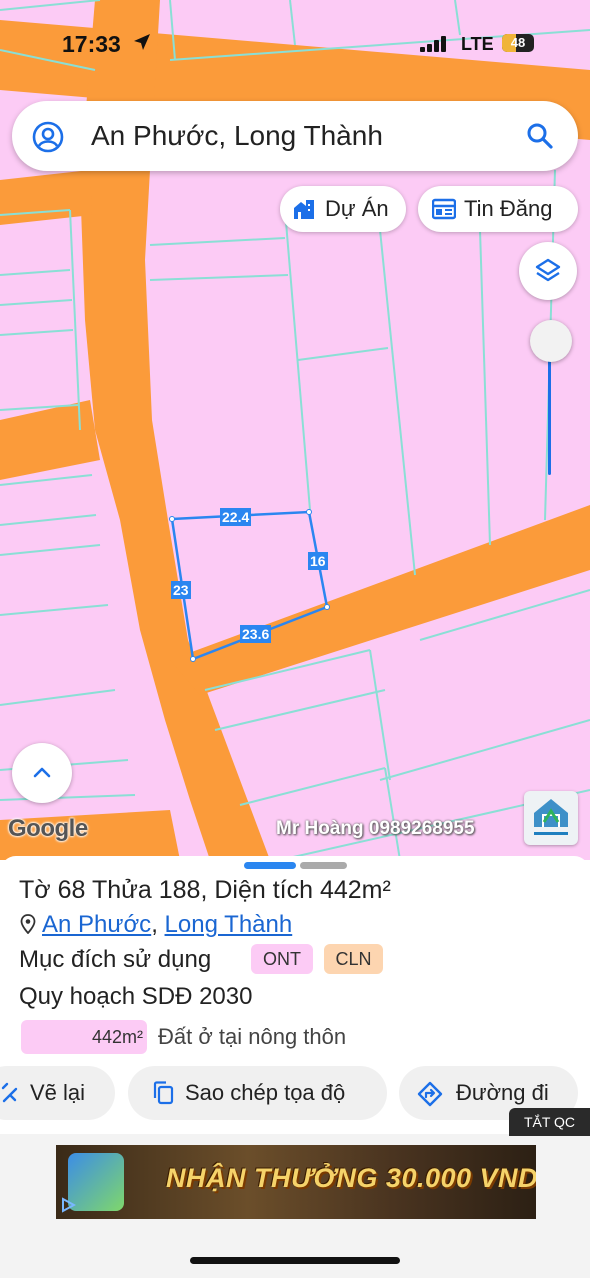 This screenshot has width=590, height=1278. I want to click on google-logo: Google, so click(48, 828).